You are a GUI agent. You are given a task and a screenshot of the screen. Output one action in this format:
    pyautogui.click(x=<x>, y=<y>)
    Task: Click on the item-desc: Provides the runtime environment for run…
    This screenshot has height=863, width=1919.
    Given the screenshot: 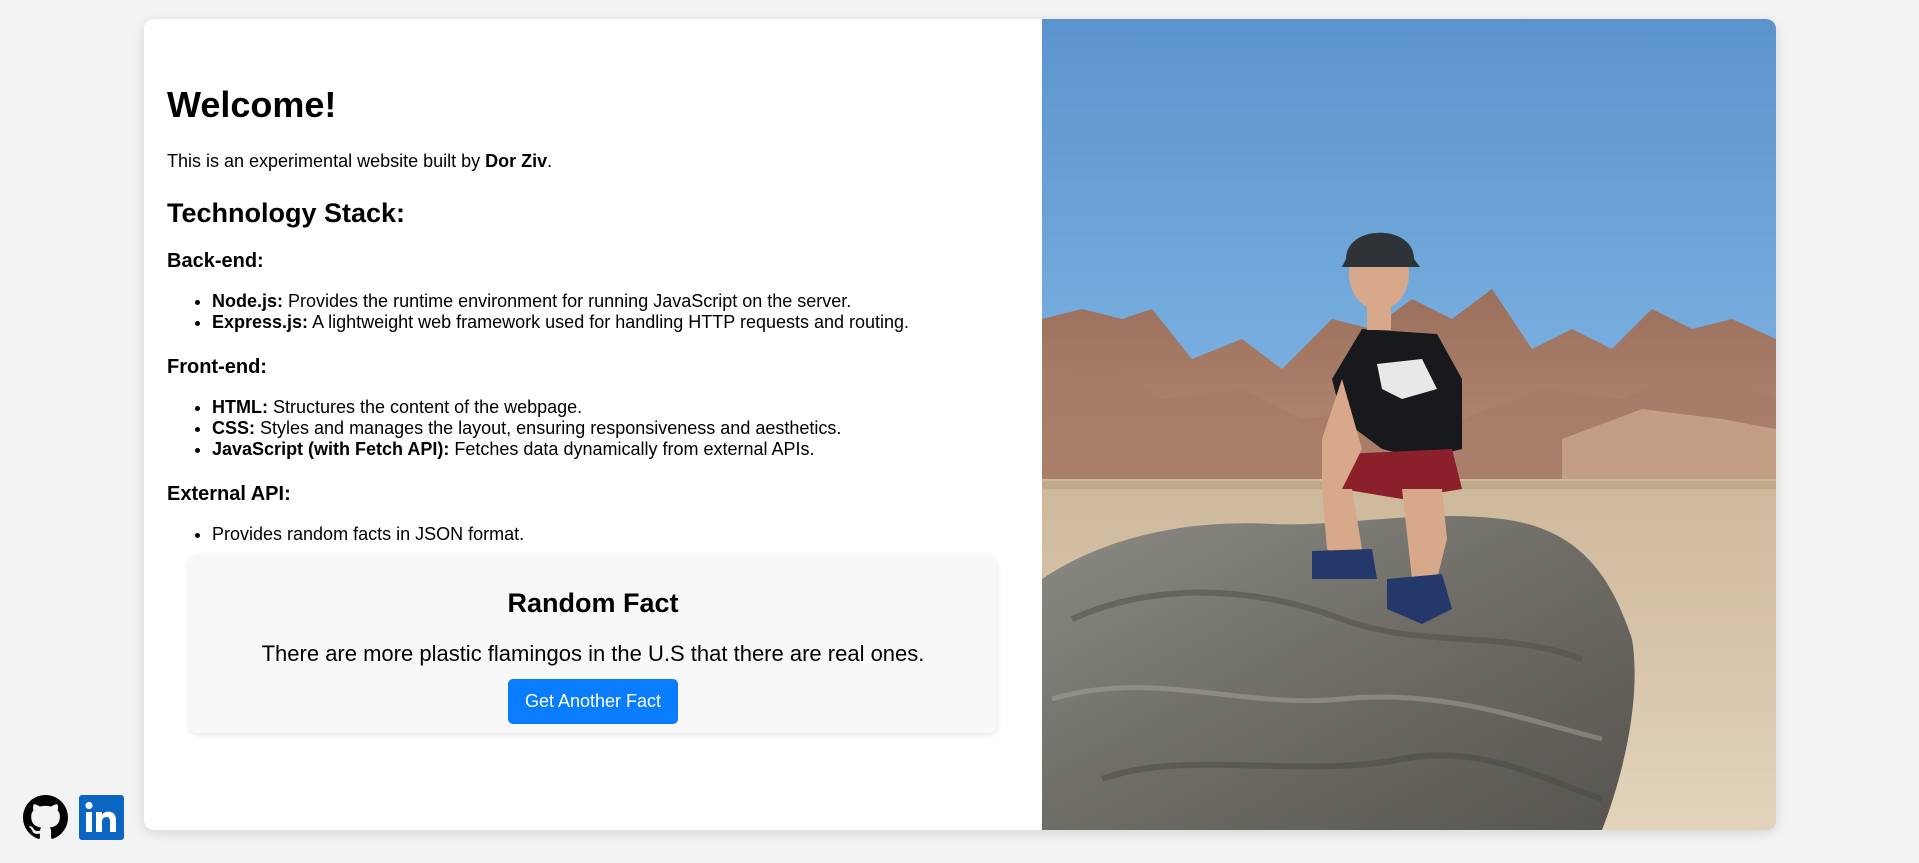 What is the action you would take?
    pyautogui.click(x=567, y=301)
    